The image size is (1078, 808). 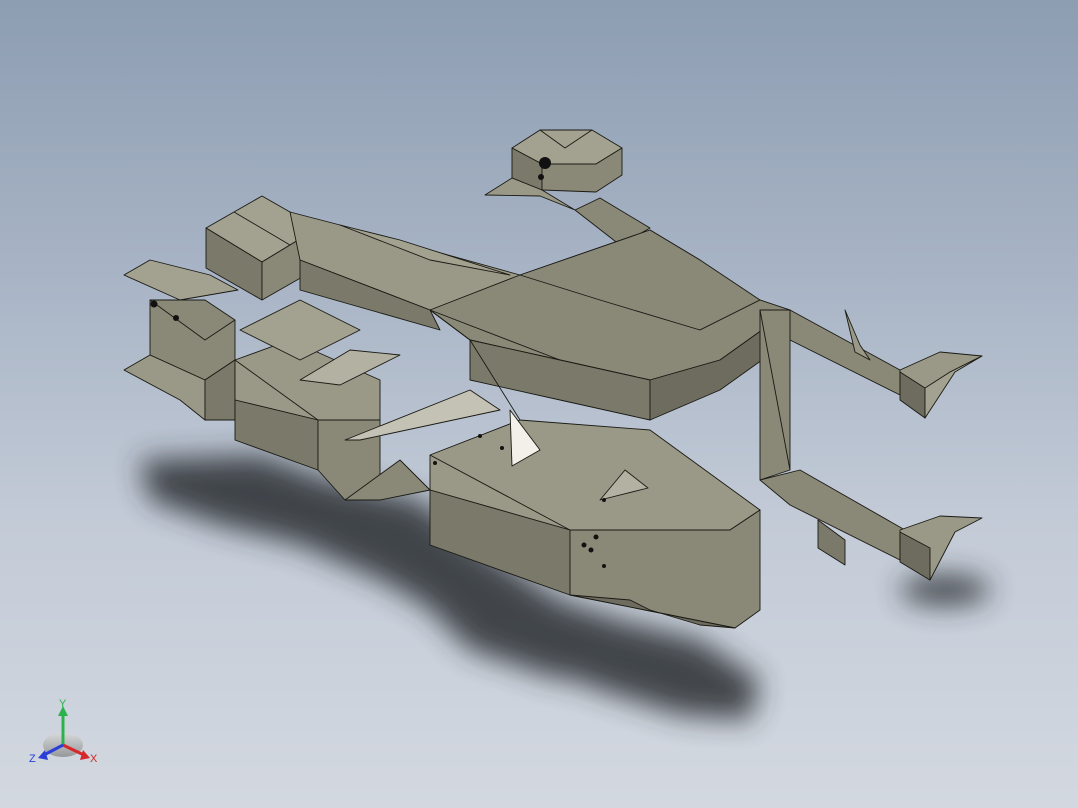 I want to click on y-axis-label: Y, so click(x=63, y=704).